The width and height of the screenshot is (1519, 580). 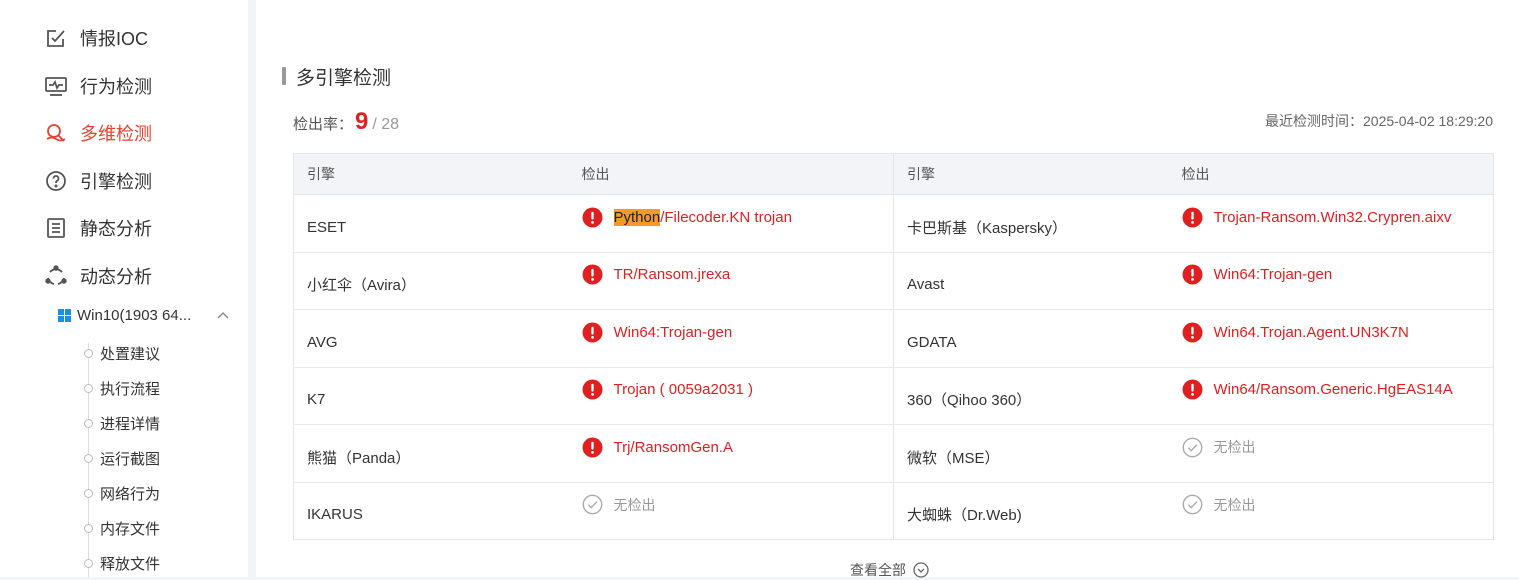 I want to click on sub-item-process: 进程详情, so click(x=122, y=423).